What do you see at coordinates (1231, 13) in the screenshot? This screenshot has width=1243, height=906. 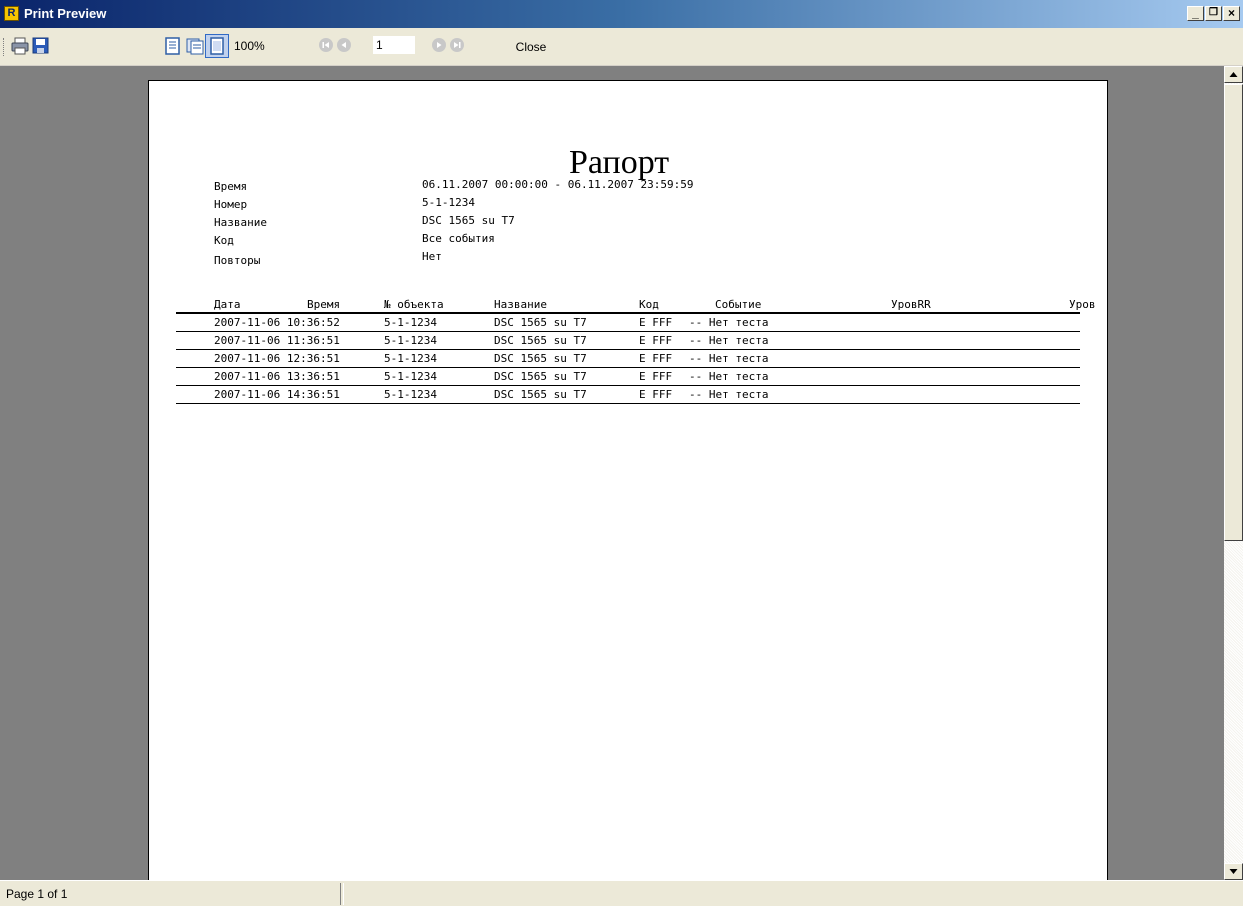 I see `close-window-button: ×` at bounding box center [1231, 13].